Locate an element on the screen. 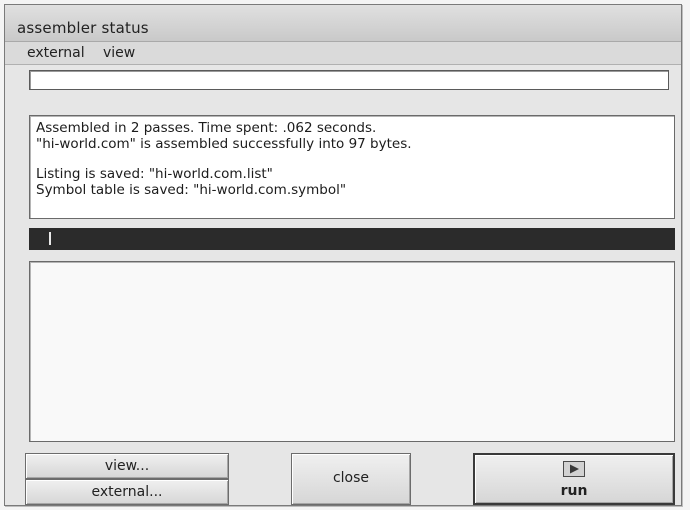 The image size is (690, 510). run-label: run is located at coordinates (574, 491).